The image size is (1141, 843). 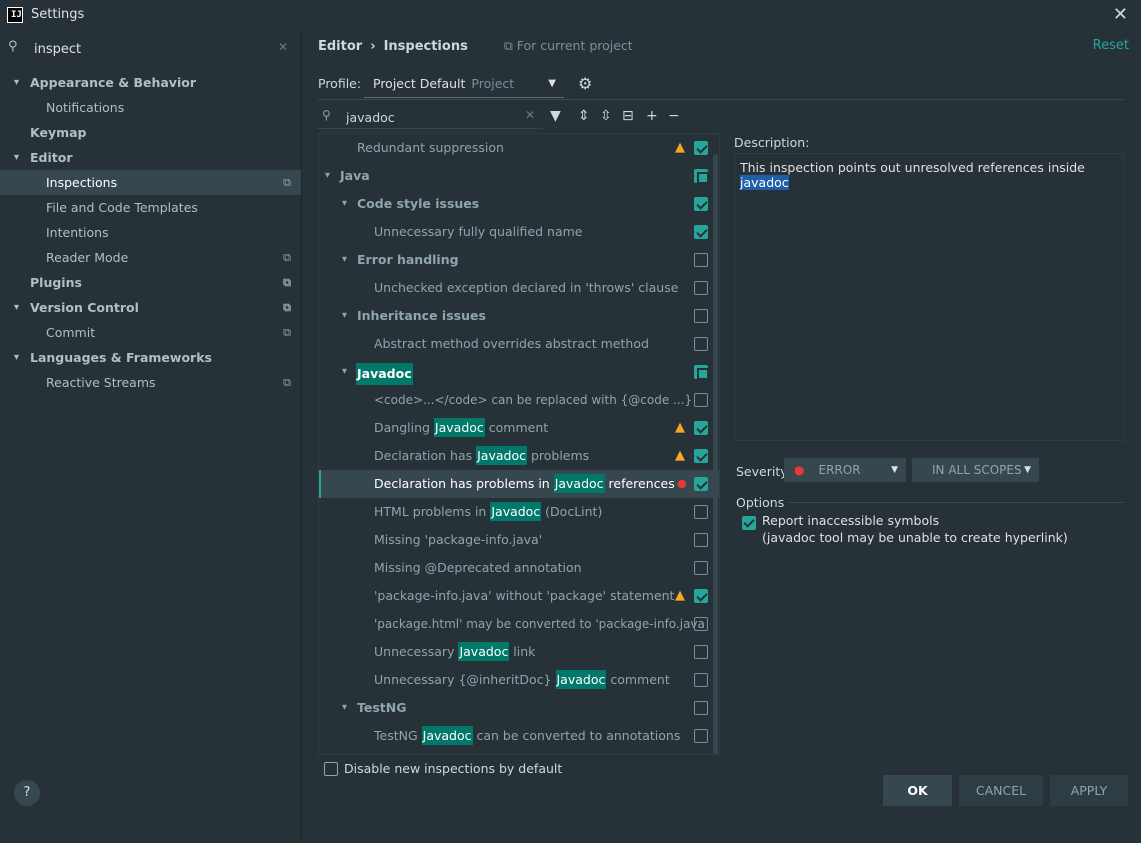 What do you see at coordinates (464, 86) in the screenshot?
I see `profile-dropdown: Project Default Project ▼` at bounding box center [464, 86].